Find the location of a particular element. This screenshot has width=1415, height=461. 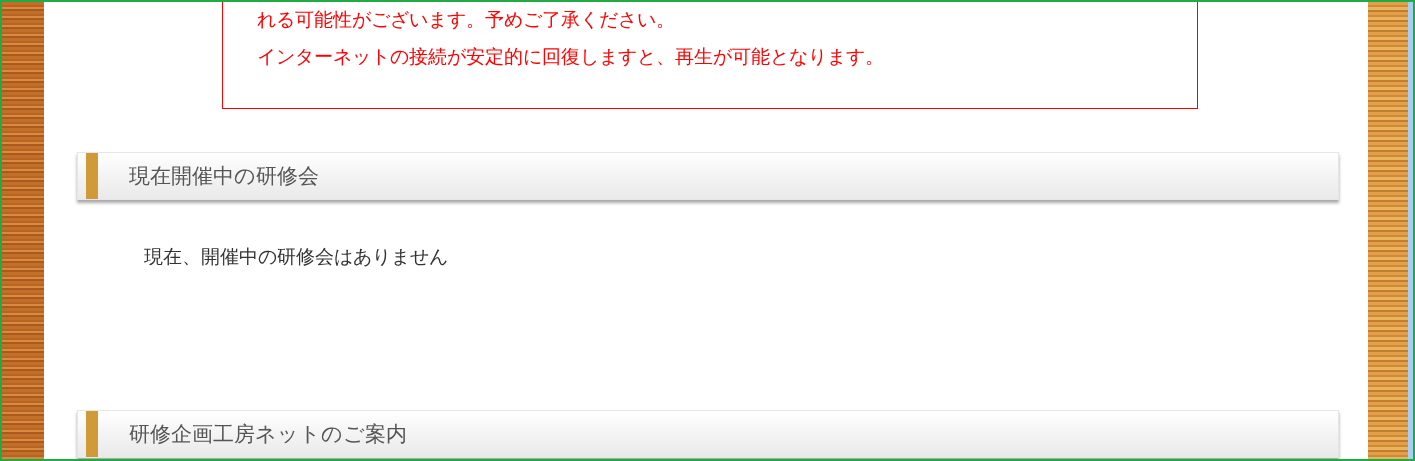

notice-text: インターネットの接続が安定的に回復しますと、再生が可能となります。 is located at coordinates (571, 56).